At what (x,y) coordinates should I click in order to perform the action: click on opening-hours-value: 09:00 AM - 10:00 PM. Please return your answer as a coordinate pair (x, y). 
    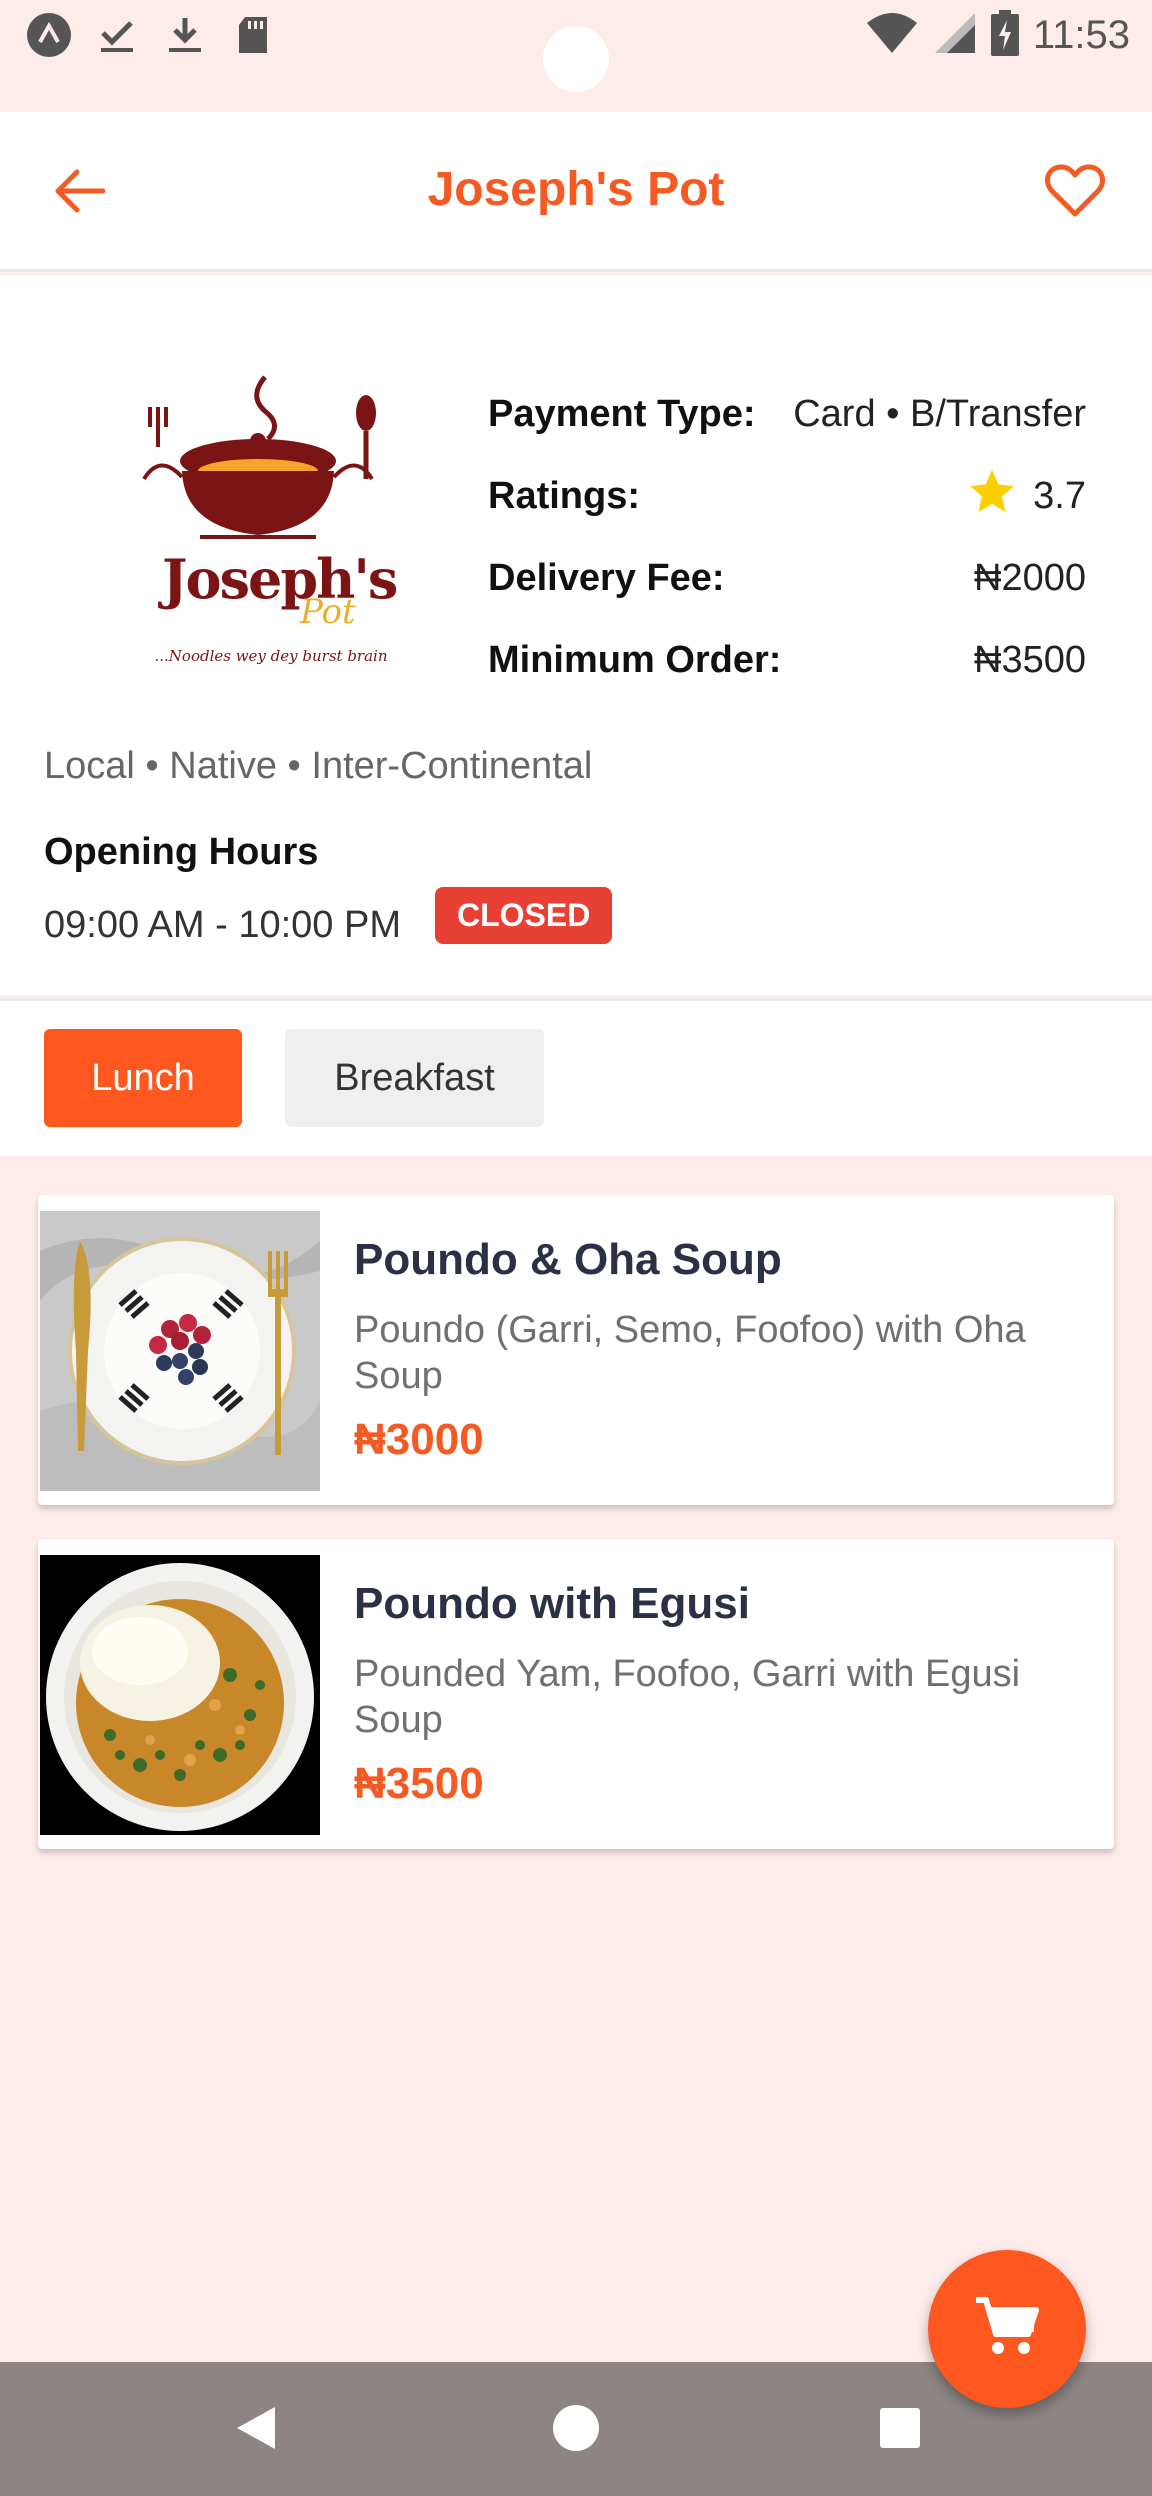
    Looking at the image, I should click on (222, 925).